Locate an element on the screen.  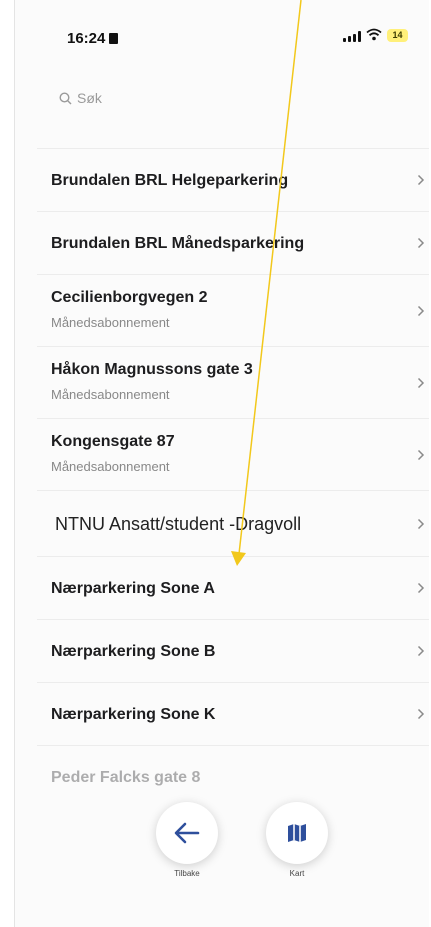
back-button is located at coordinates (187, 833).